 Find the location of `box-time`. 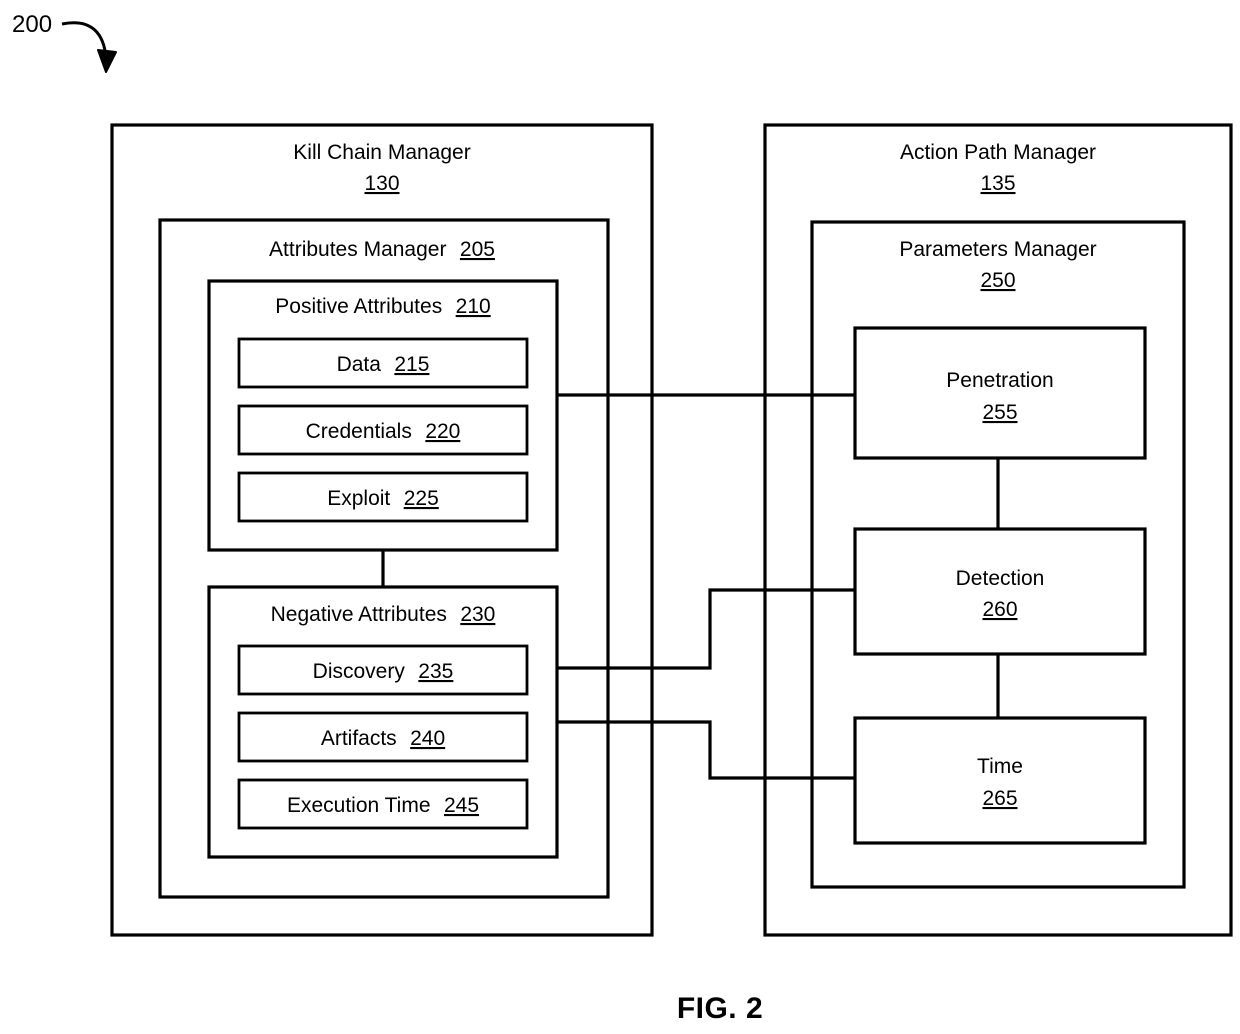

box-time is located at coordinates (1000, 780).